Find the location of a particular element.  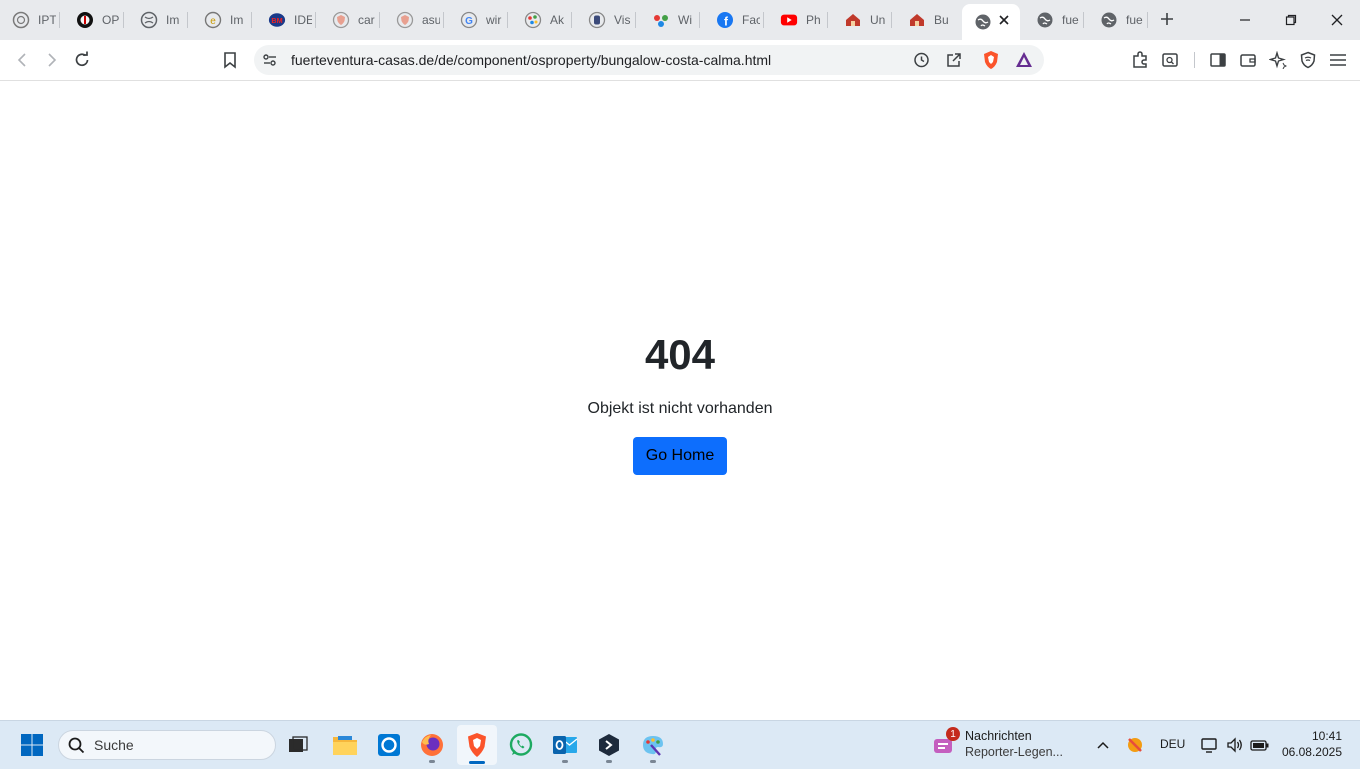

search-box-icon is located at coordinates (1170, 60).